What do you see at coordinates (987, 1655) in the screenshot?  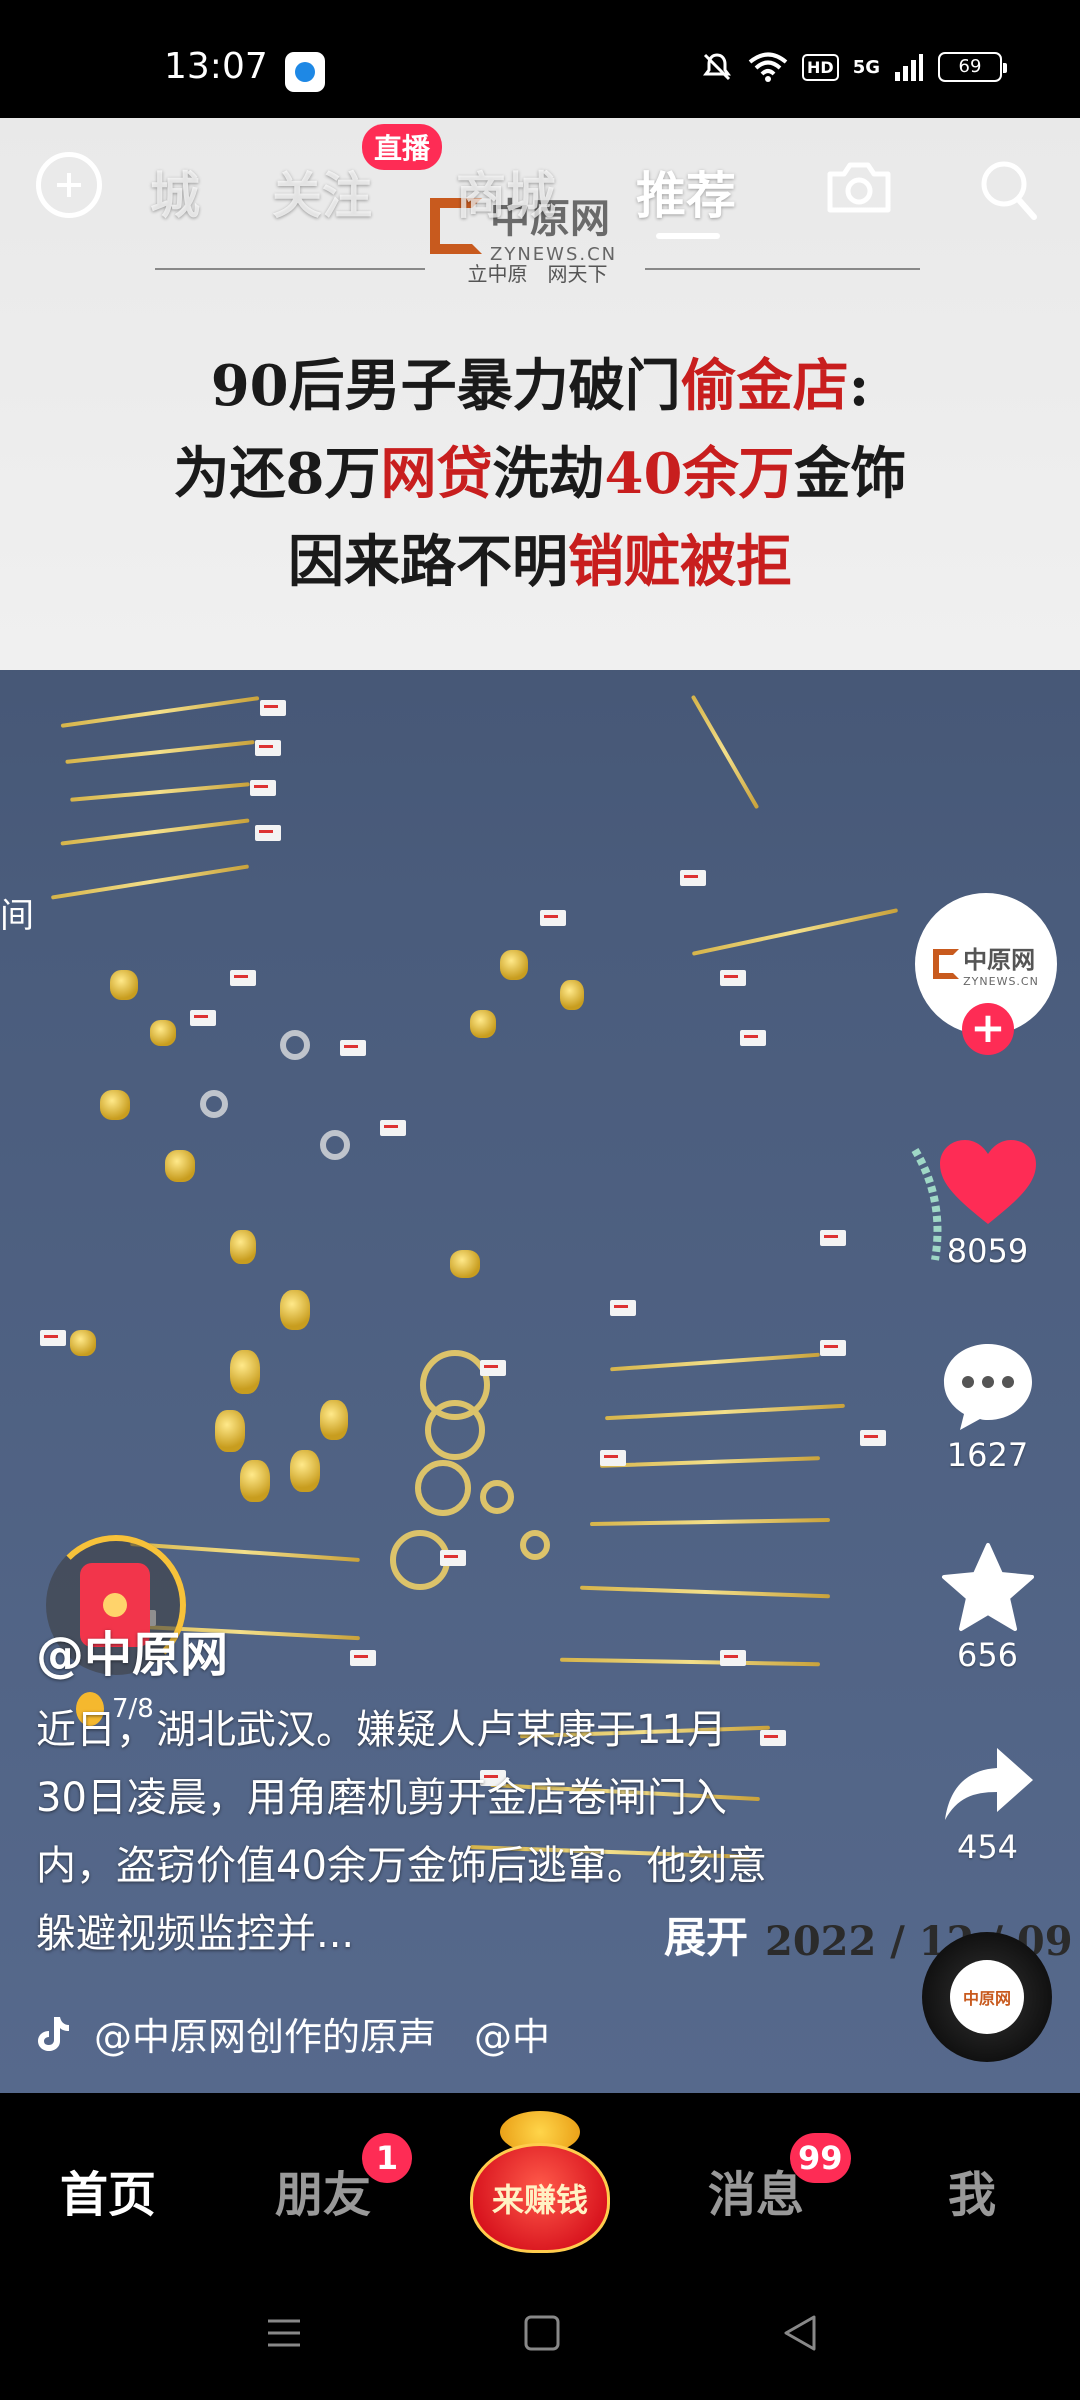 I see `favorite-count: 656` at bounding box center [987, 1655].